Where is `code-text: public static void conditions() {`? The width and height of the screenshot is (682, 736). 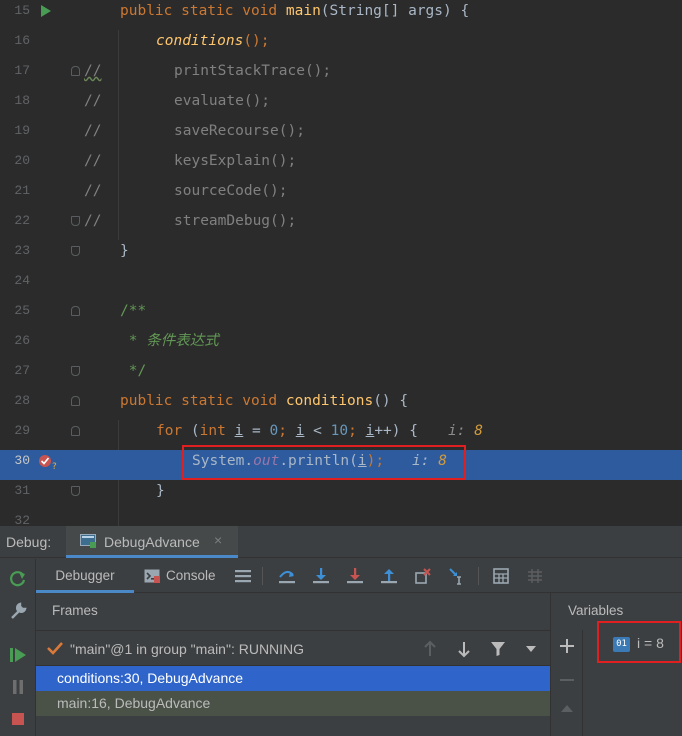
code-text: public static void conditions() { is located at coordinates (264, 401).